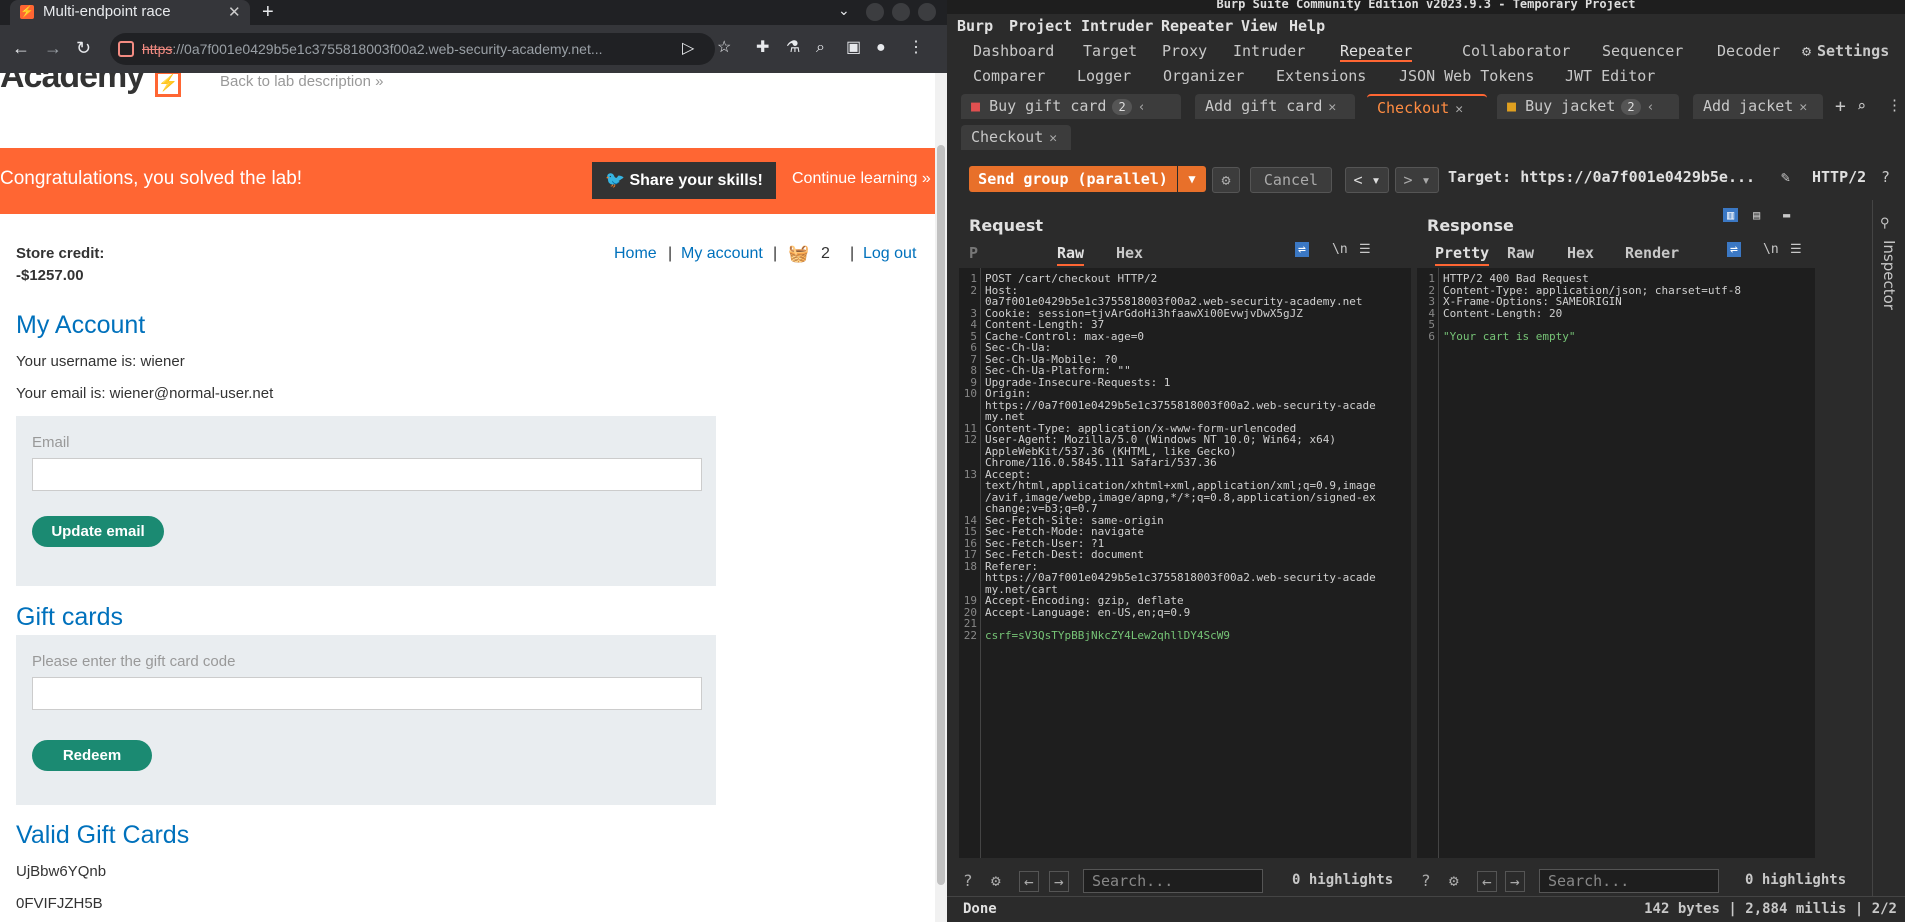 This screenshot has height=922, width=1905. I want to click on repeater-tab-add-gift-card: Add gift card ✕, so click(1275, 106).